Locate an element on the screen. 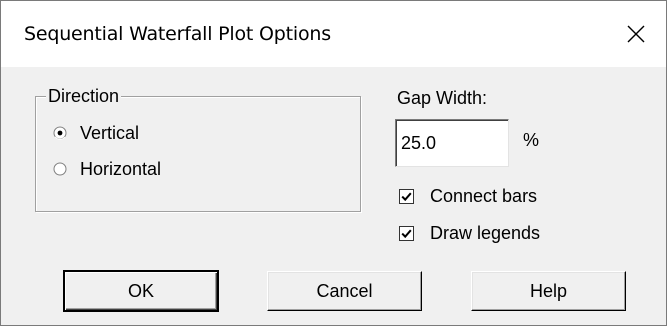 This screenshot has width=667, height=326. radio-vertical-label: Vertical is located at coordinates (110, 133).